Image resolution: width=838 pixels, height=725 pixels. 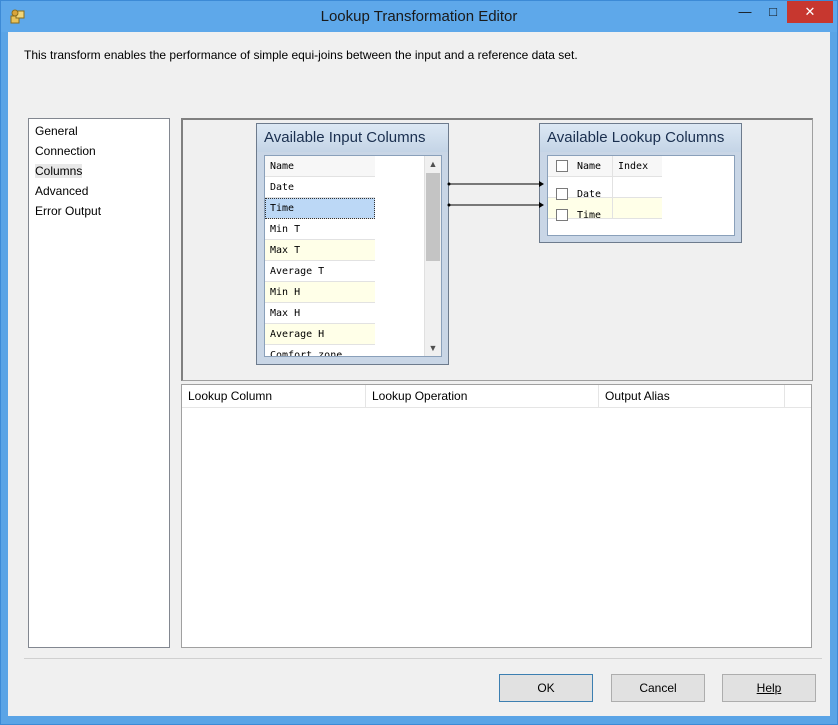 What do you see at coordinates (99, 151) in the screenshot?
I see `nav-item-connection: Connection` at bounding box center [99, 151].